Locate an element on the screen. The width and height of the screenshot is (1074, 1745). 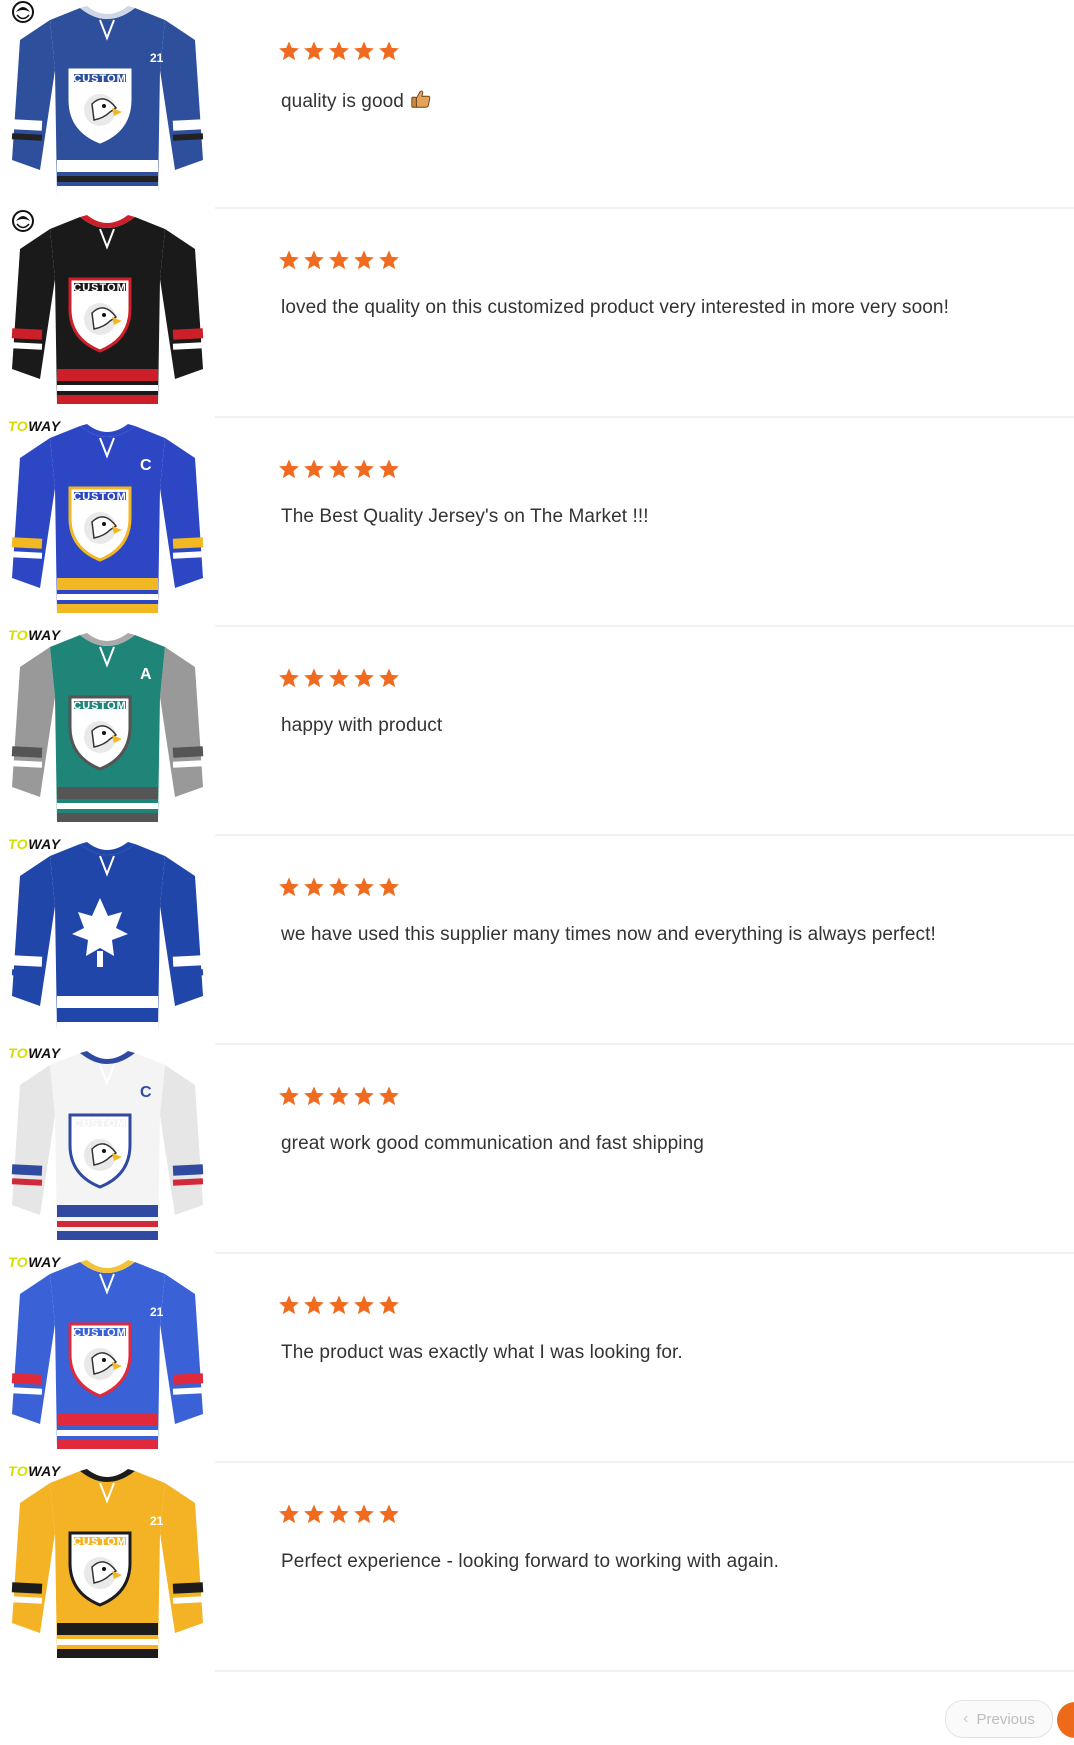
jersey-image: CUSTOM is located at coordinates (107, 309).